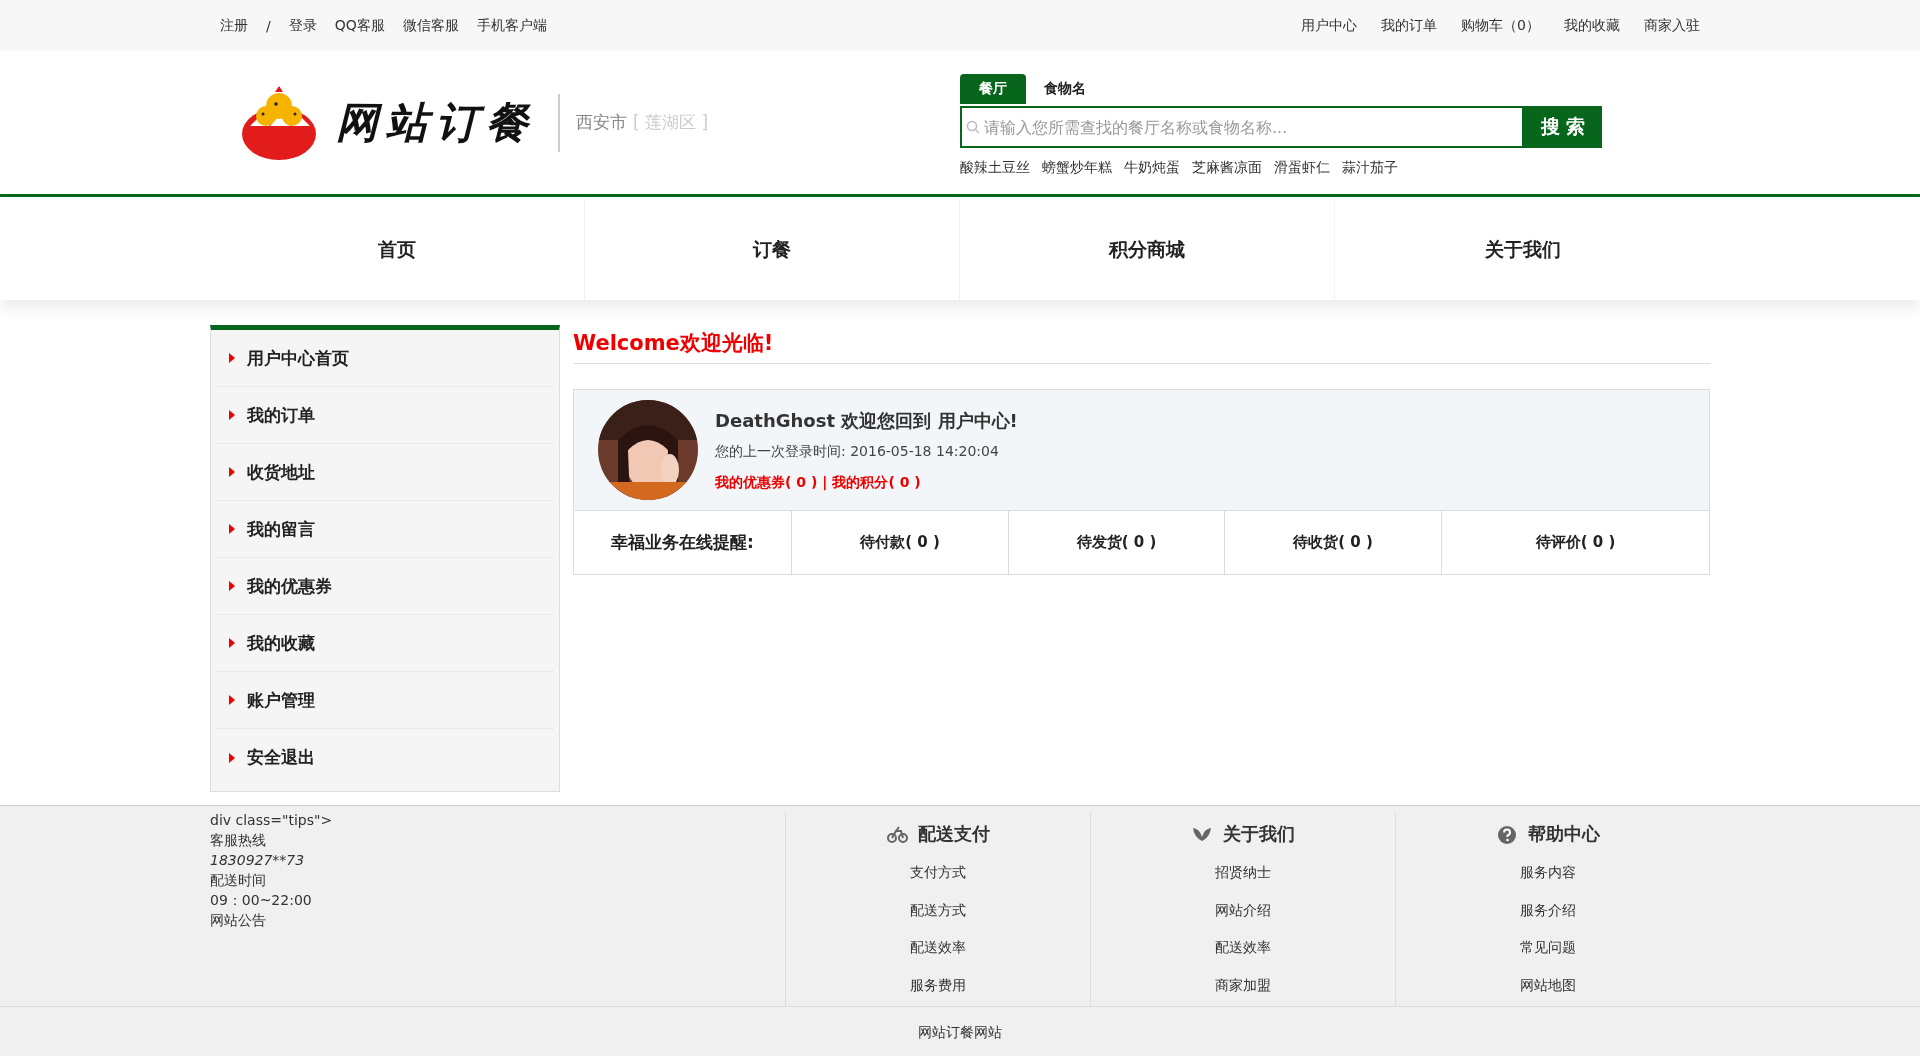 This screenshot has width=1920, height=1056. What do you see at coordinates (857, 451) in the screenshot?
I see `last-login-text: 您的上一次登录时间: 2016-05-18 14:20:04` at bounding box center [857, 451].